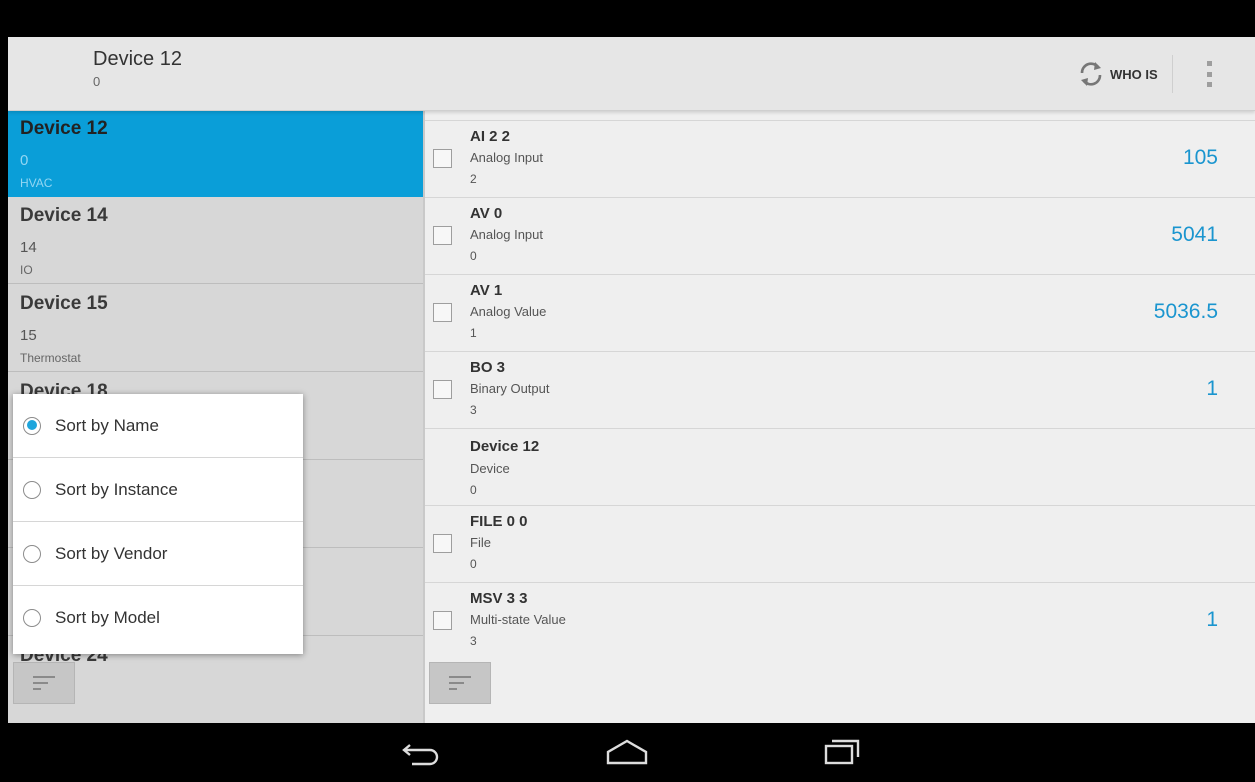 The width and height of the screenshot is (1255, 782). Describe the element at coordinates (627, 18) in the screenshot. I see `status-bar` at that location.